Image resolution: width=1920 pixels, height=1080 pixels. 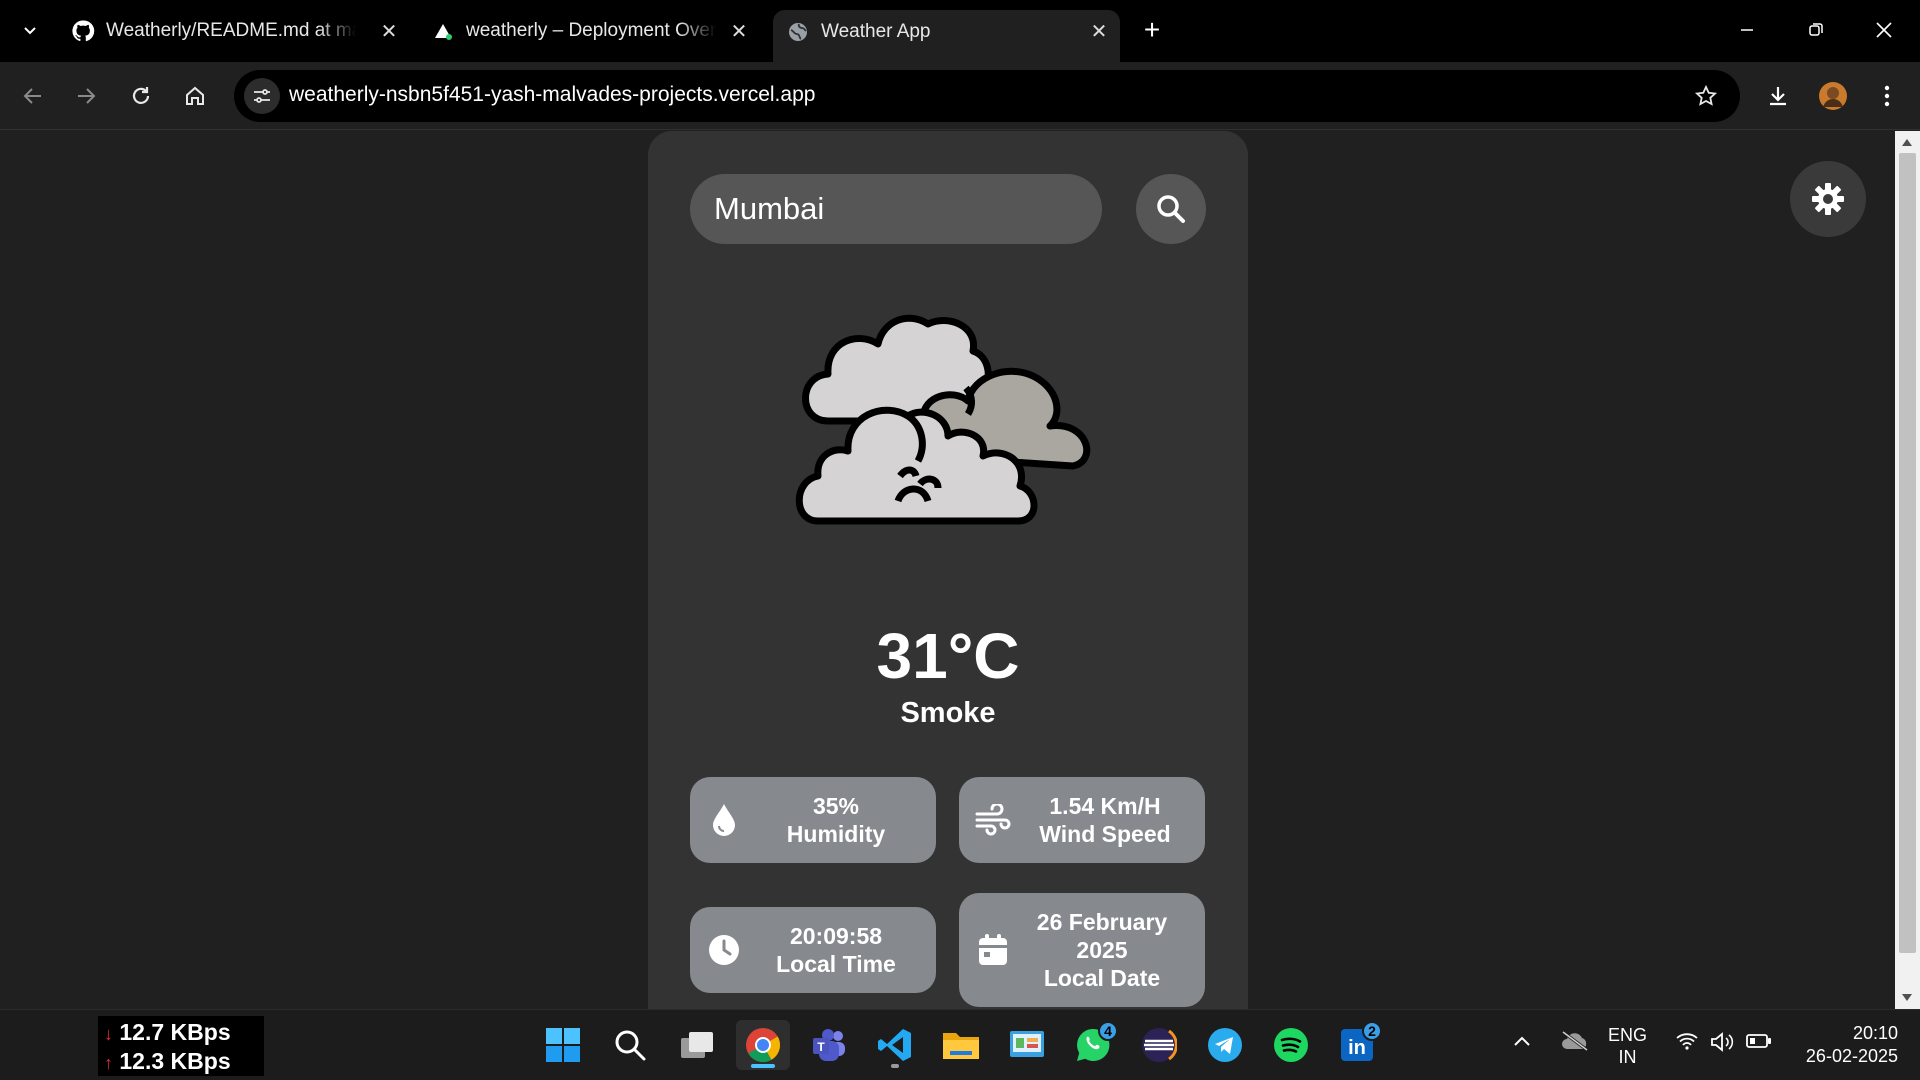 What do you see at coordinates (896, 209) in the screenshot?
I see `city-search-input` at bounding box center [896, 209].